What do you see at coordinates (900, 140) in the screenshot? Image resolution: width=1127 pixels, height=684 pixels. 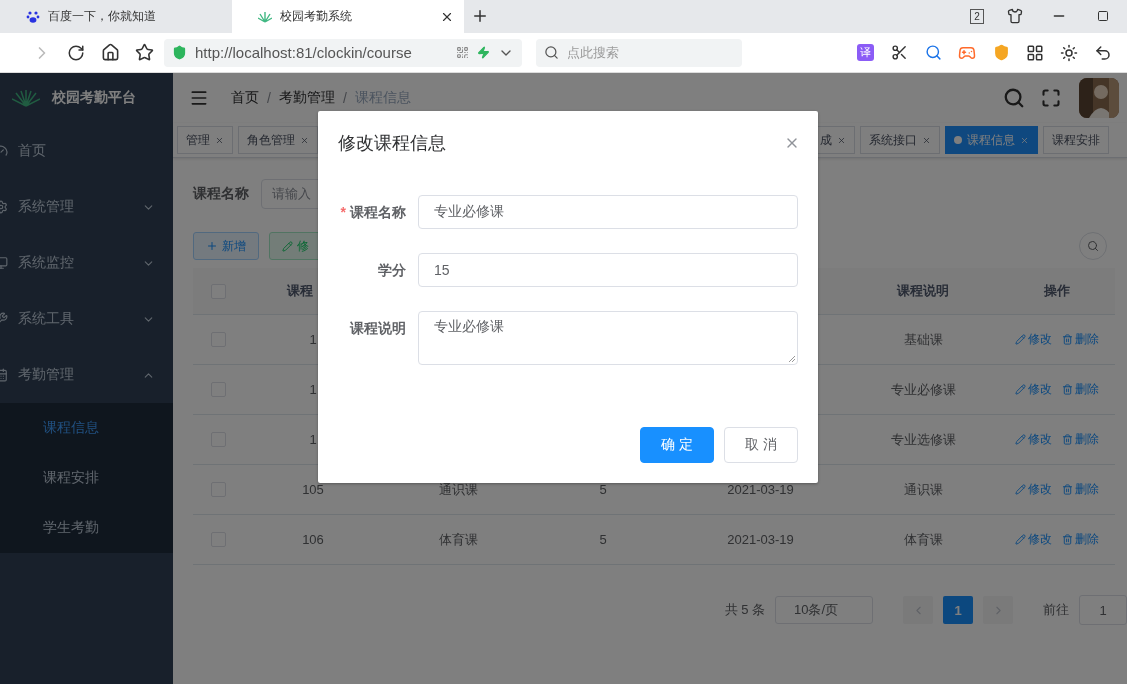 I see `page-tag: 系统接口` at bounding box center [900, 140].